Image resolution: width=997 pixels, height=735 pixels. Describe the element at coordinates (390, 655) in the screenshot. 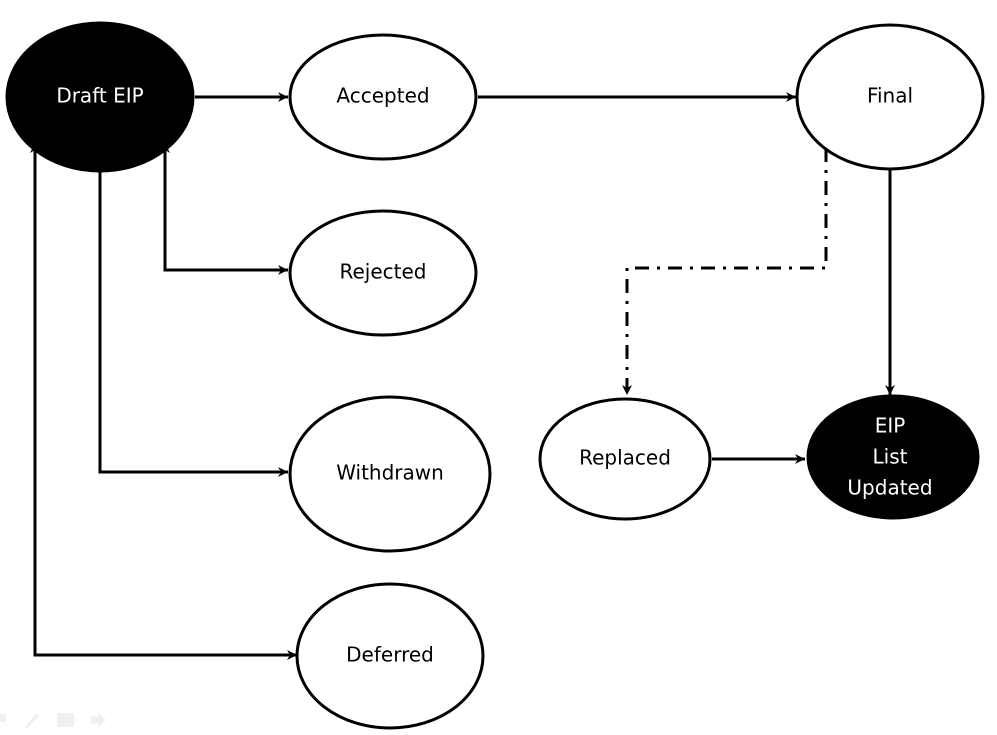

I see `label-deferred: Deferred` at that location.